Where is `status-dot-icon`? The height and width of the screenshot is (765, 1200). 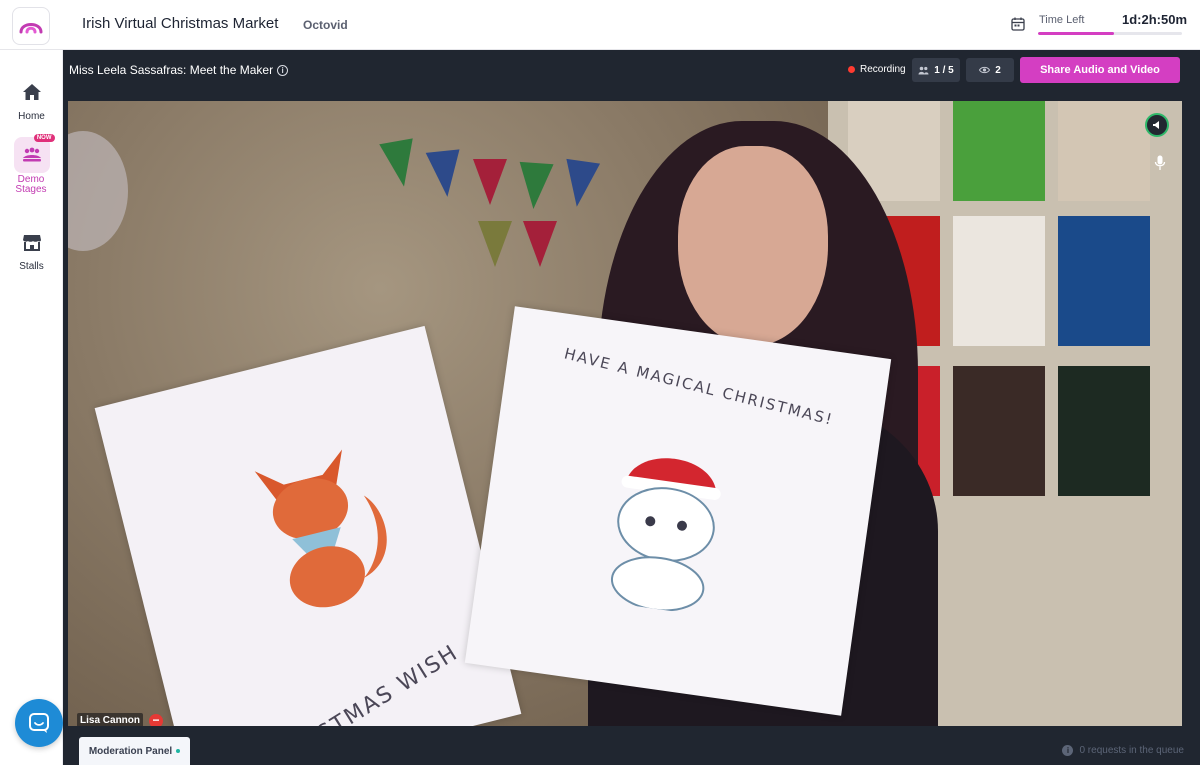
status-dot-icon is located at coordinates (178, 751).